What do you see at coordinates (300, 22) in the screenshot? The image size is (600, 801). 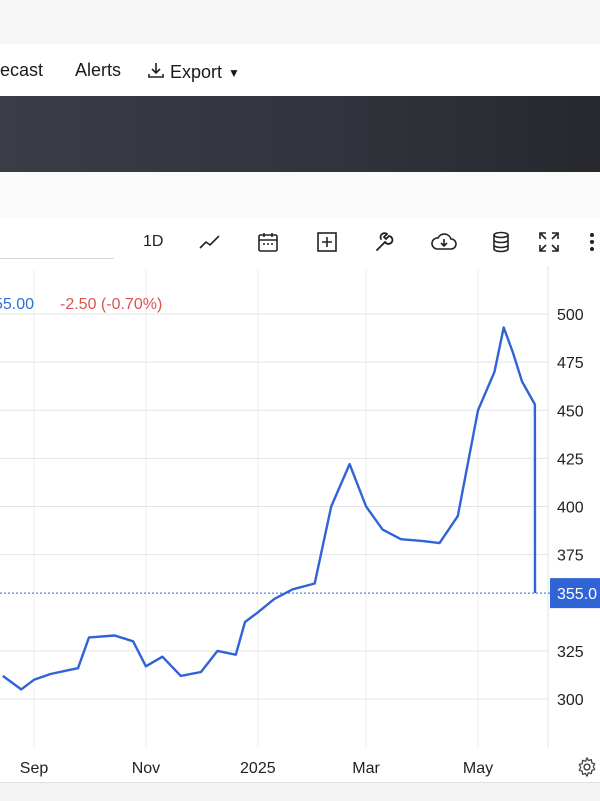 I see `top-strip` at bounding box center [300, 22].